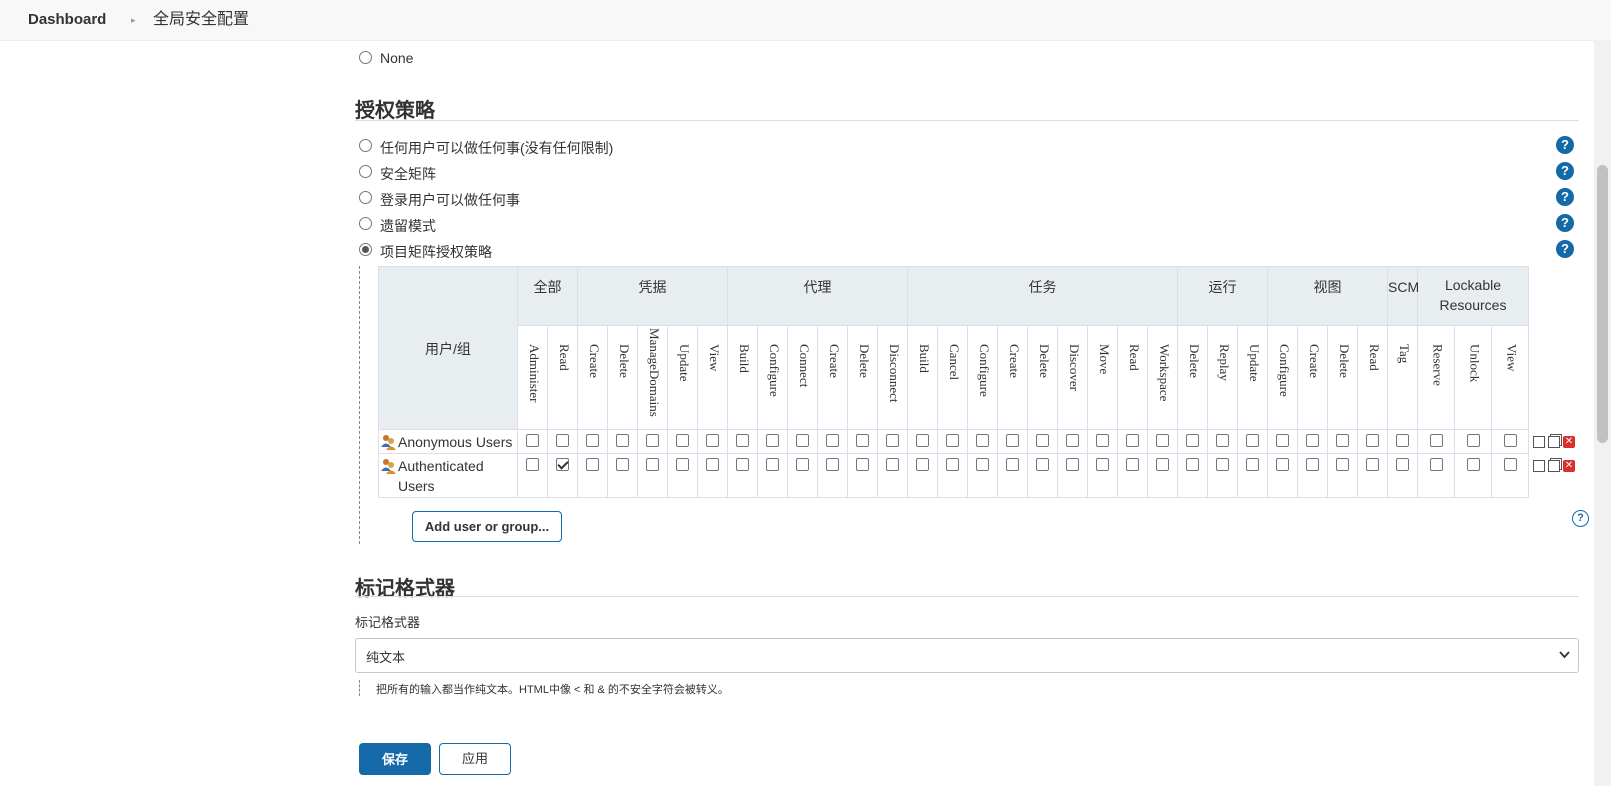 This screenshot has width=1611, height=786. Describe the element at coordinates (983, 378) in the screenshot. I see `matrix-permission-header: Configure` at that location.